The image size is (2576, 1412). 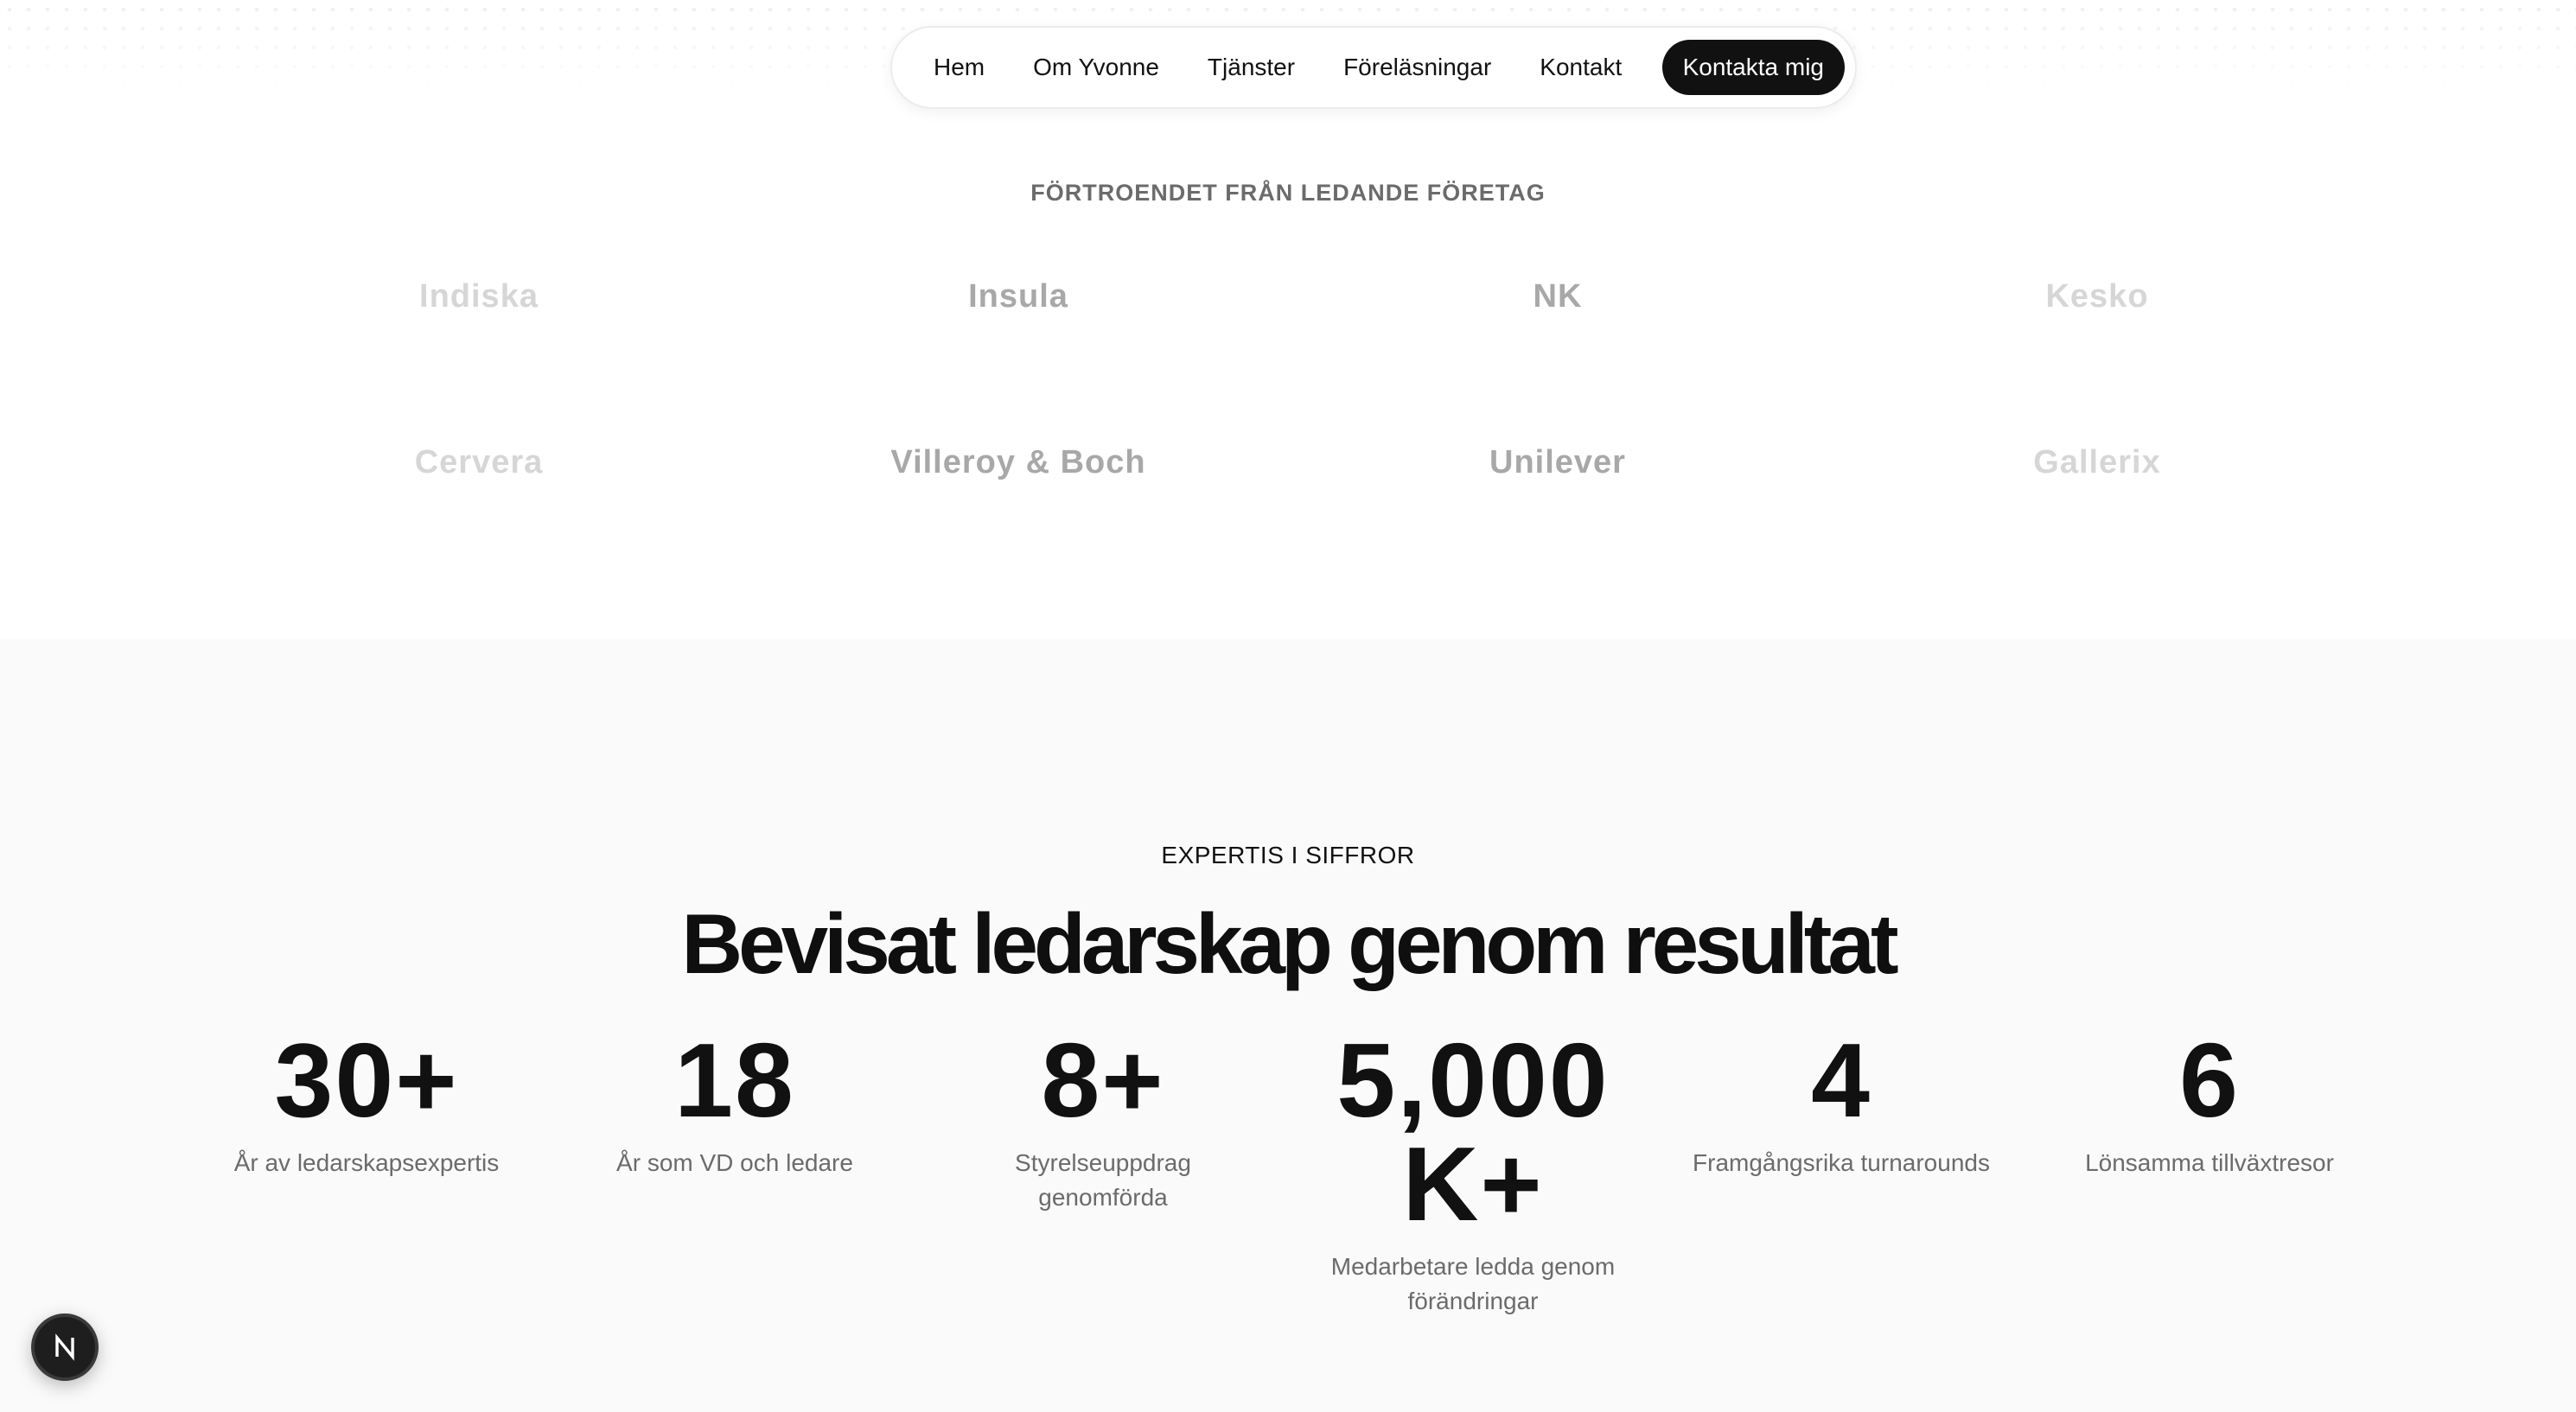 I want to click on stat-value: 4, so click(x=1841, y=1080).